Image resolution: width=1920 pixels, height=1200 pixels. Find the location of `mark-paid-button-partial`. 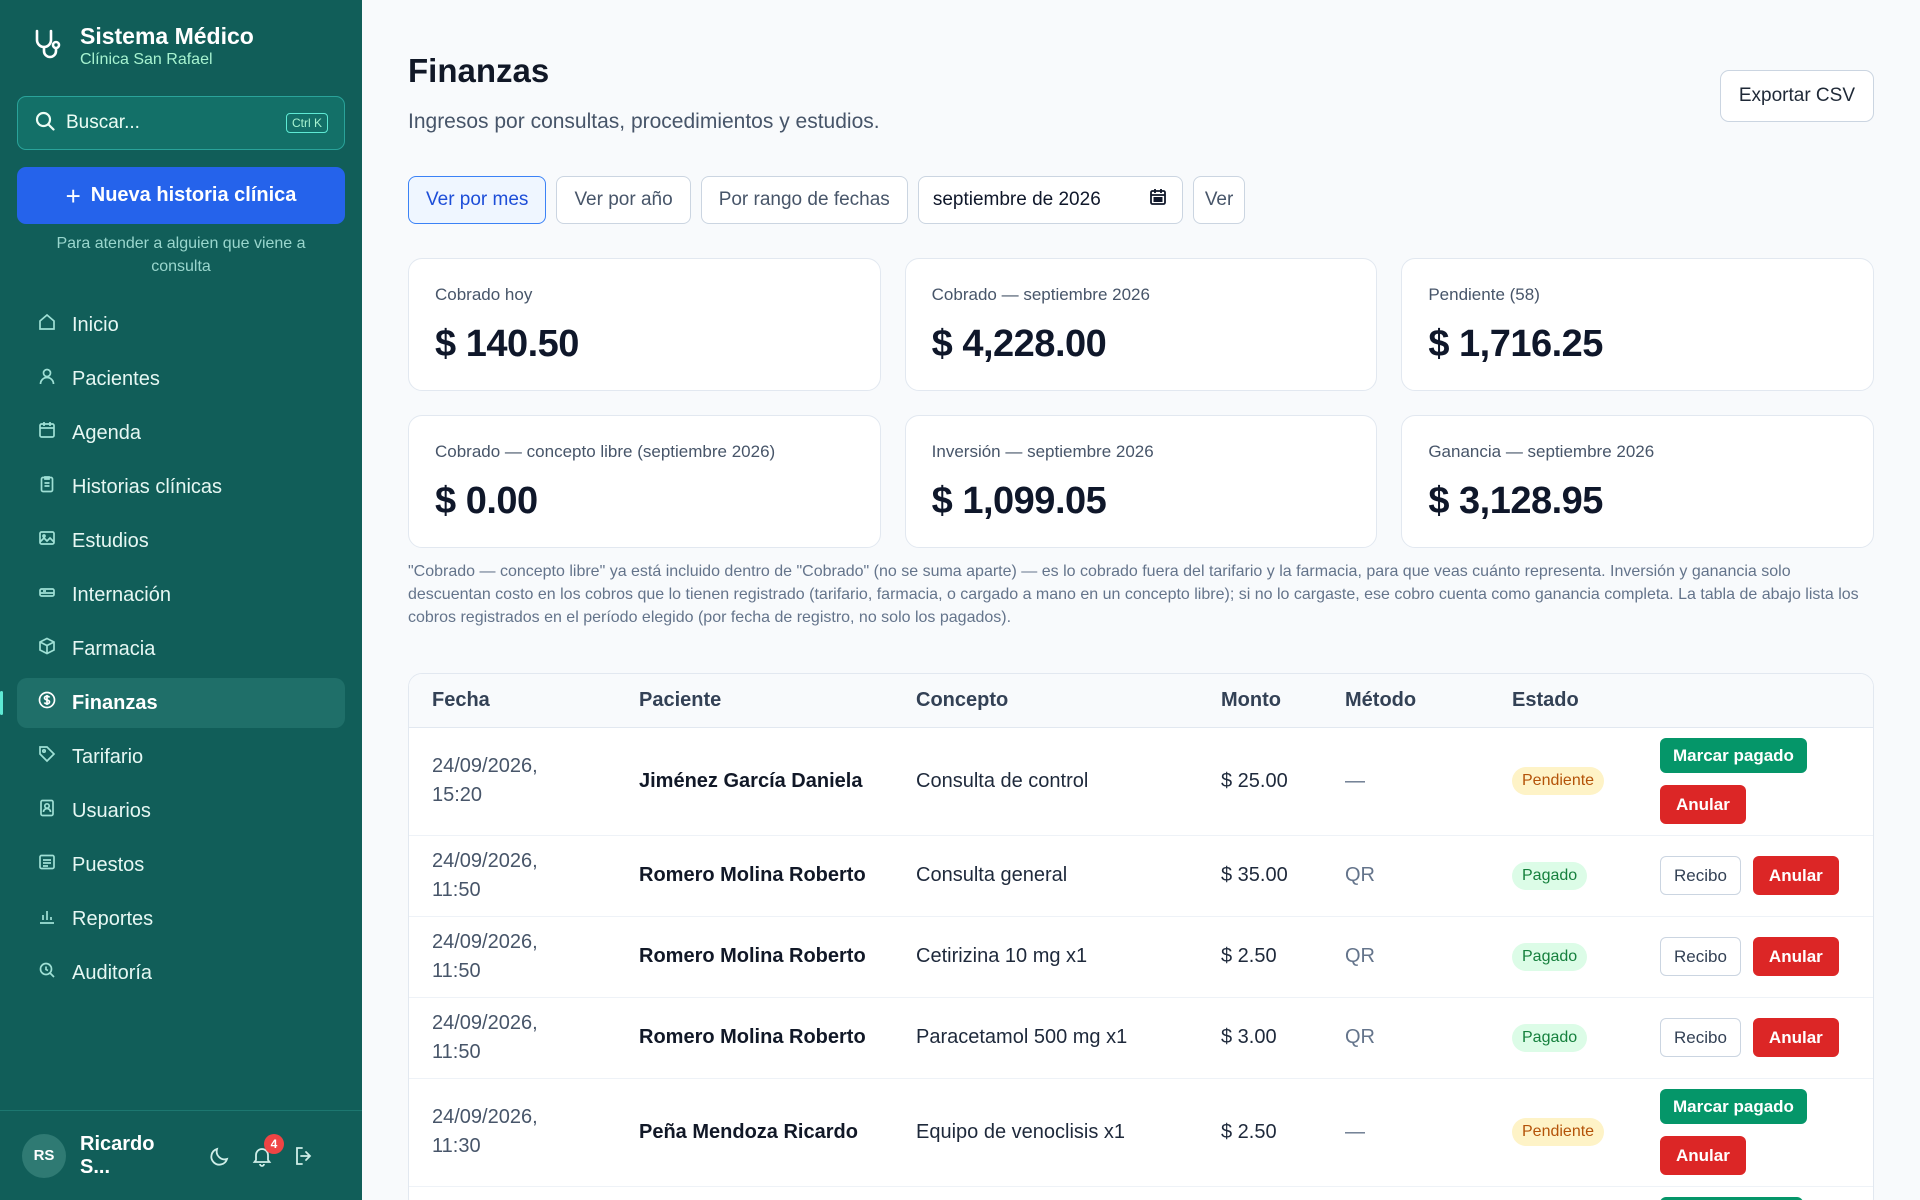

mark-paid-button-partial is located at coordinates (1731, 1198).